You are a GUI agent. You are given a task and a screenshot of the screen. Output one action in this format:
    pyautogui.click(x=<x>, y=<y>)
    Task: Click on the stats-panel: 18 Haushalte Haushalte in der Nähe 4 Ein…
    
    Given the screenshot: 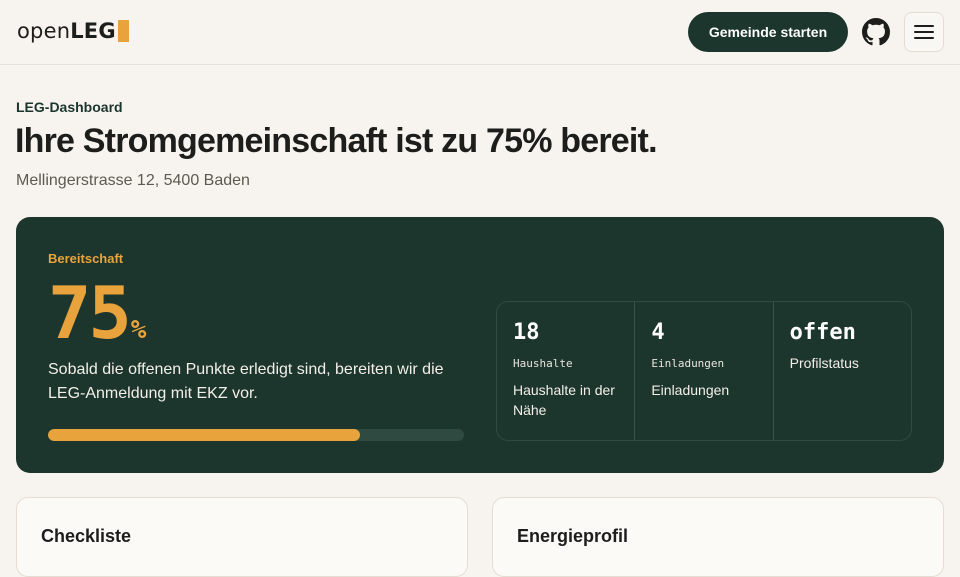 What is the action you would take?
    pyautogui.click(x=704, y=371)
    